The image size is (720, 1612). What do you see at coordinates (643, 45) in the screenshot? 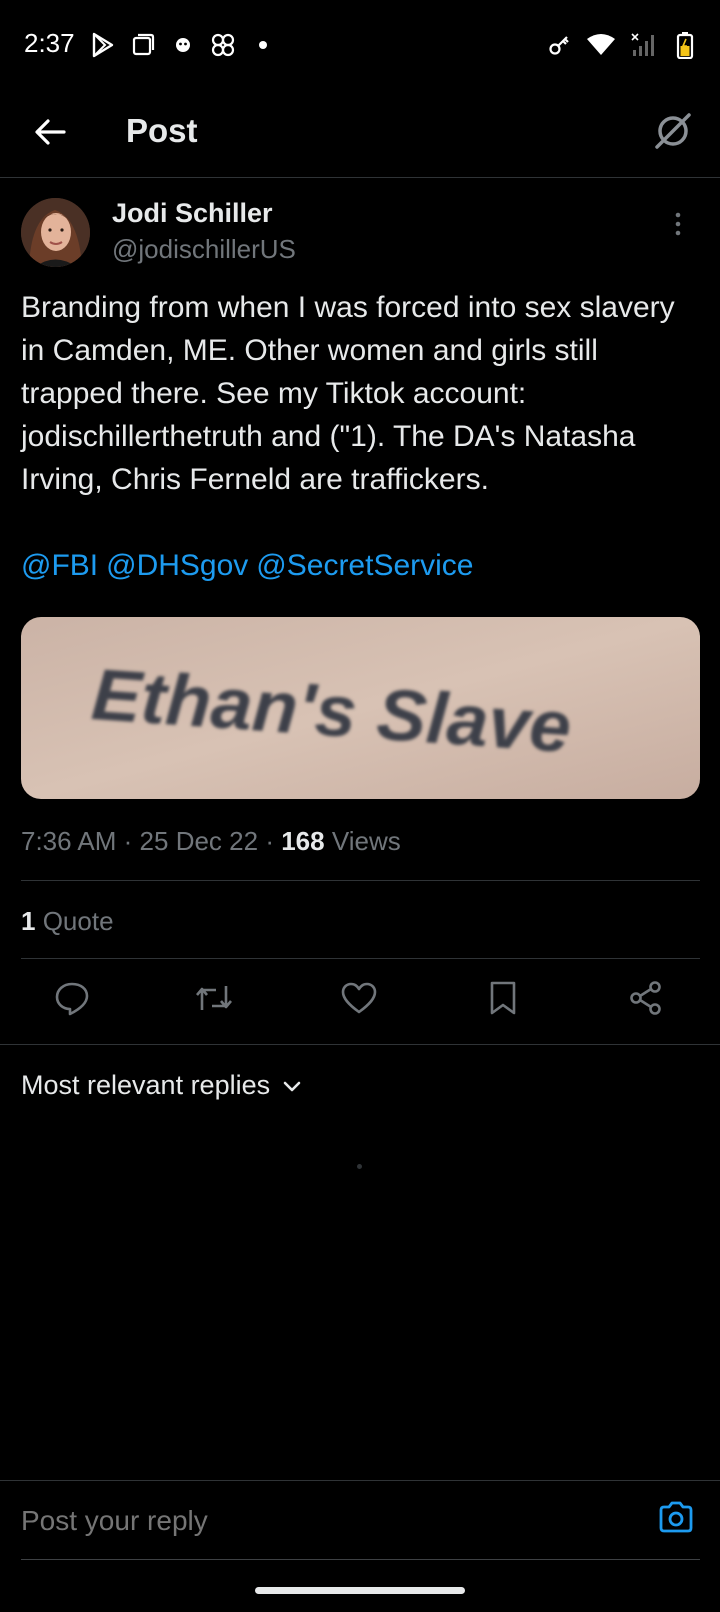
I see `signal-icon` at bounding box center [643, 45].